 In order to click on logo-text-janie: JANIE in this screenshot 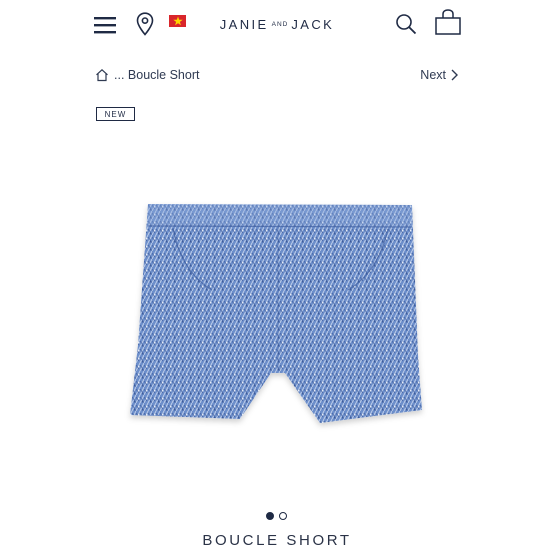, I will do `click(244, 24)`.